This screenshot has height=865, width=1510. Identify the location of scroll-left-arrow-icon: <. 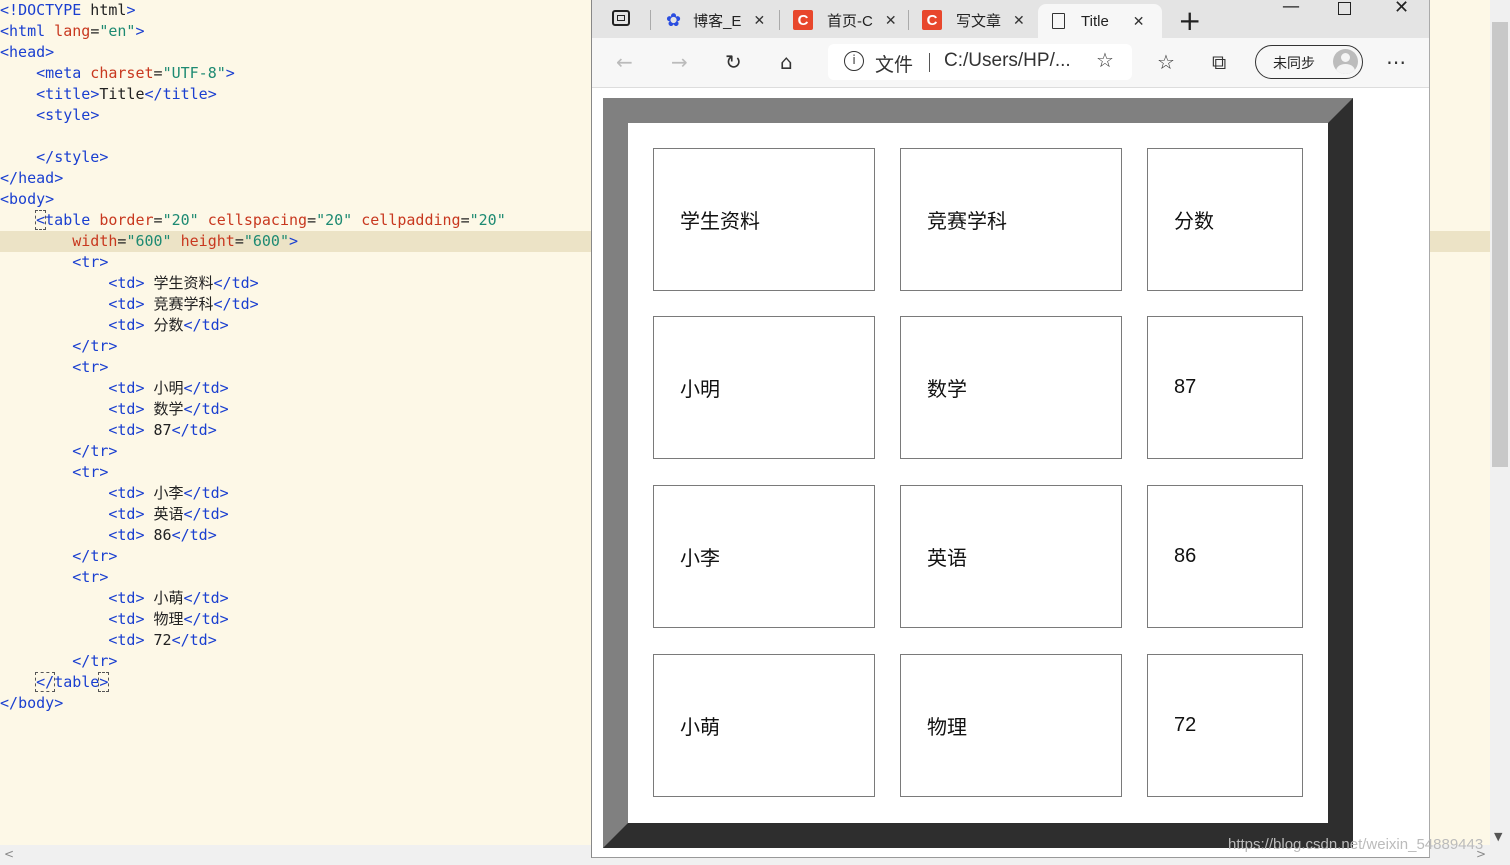
(9, 854).